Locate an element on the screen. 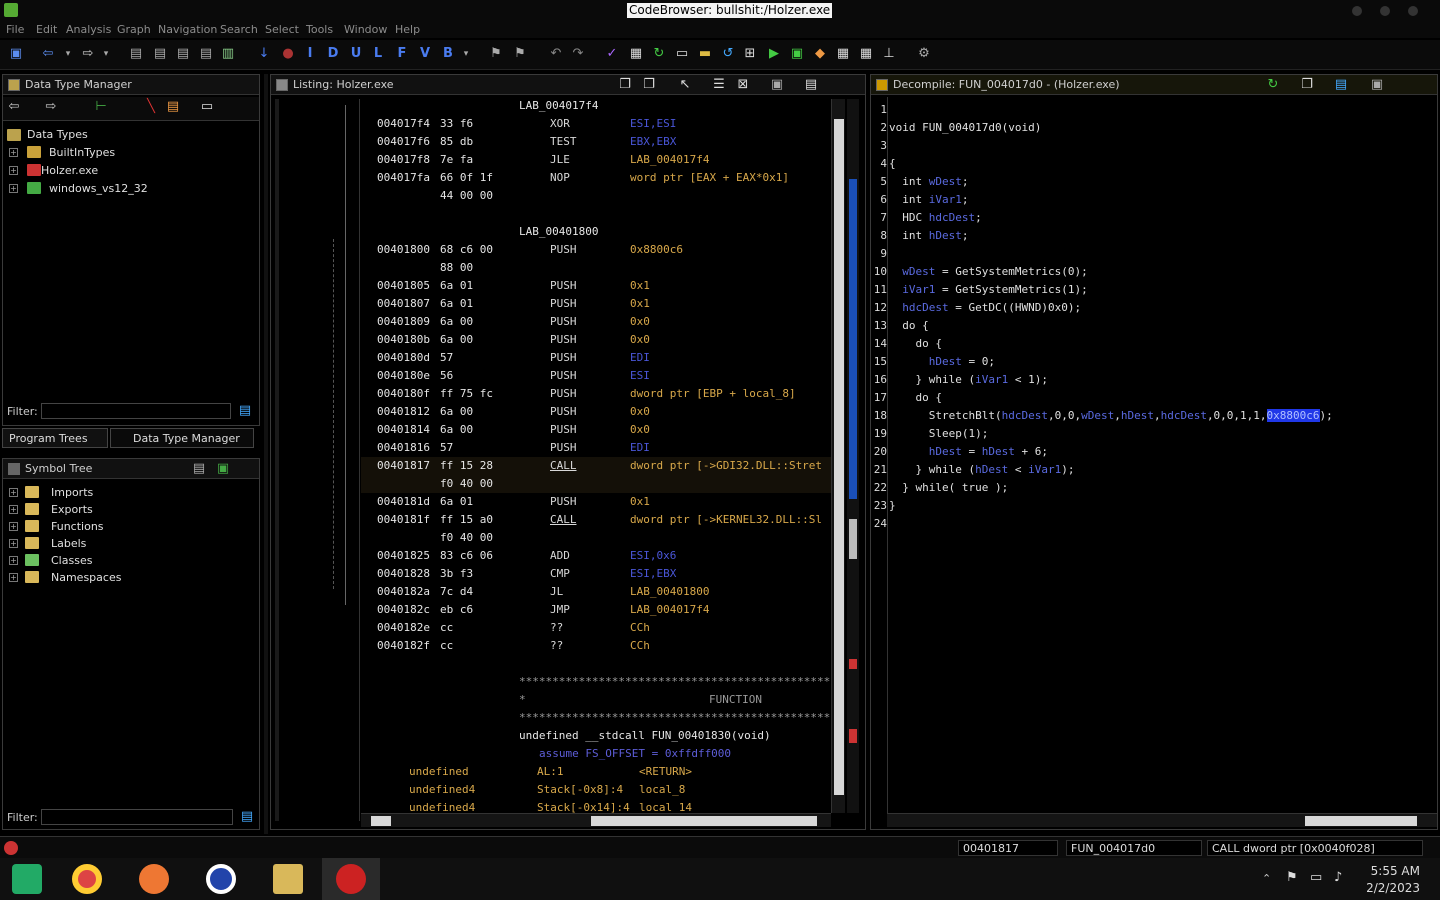  listing-row: 0040180d 57 PUSH EDI is located at coordinates (596, 358).